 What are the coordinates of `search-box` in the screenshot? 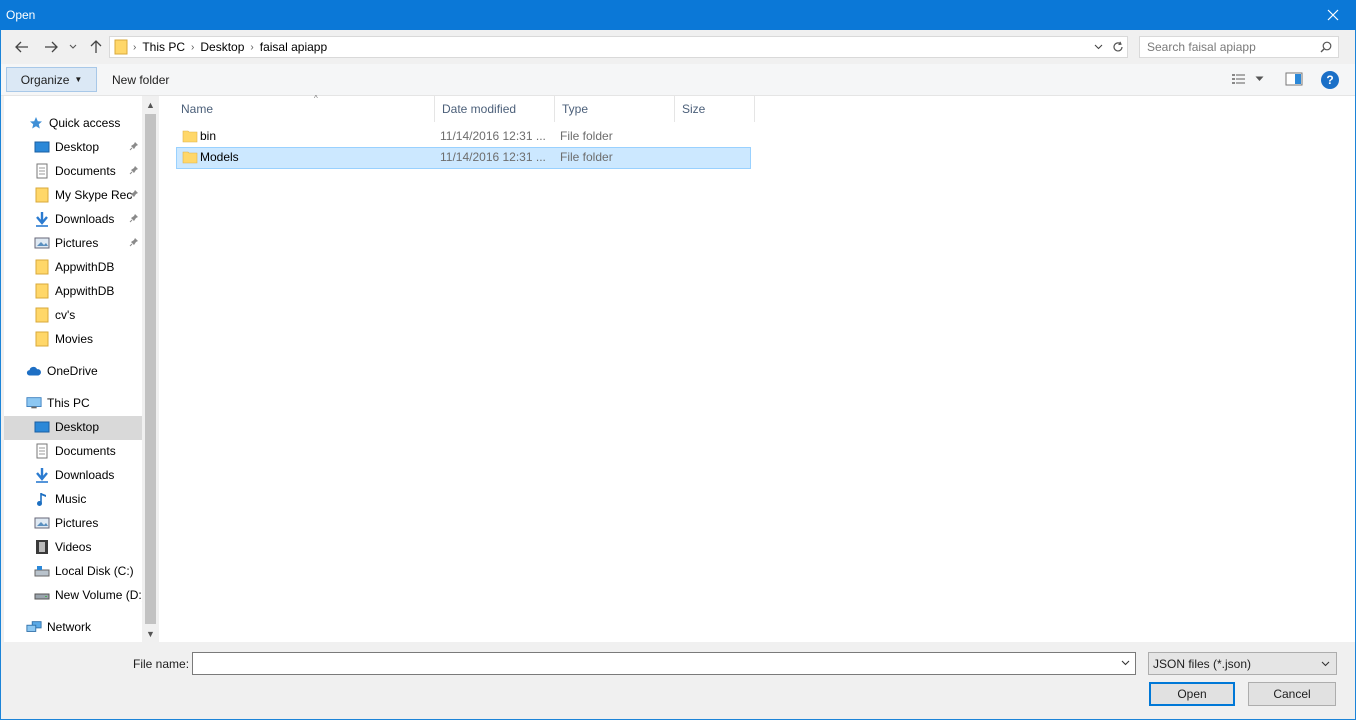 It's located at (1239, 47).